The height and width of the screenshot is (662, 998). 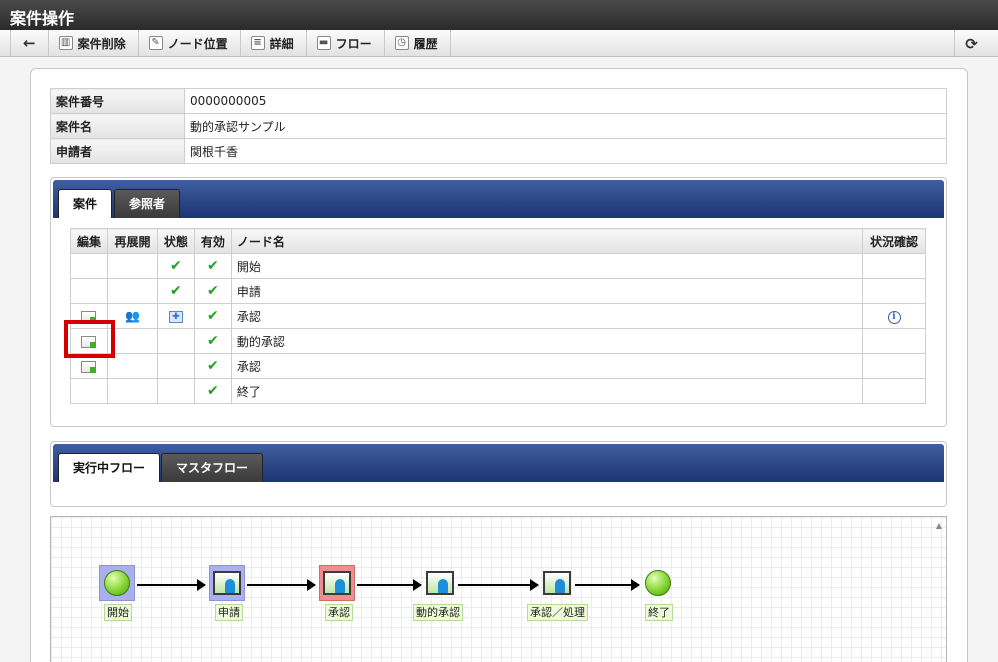 What do you see at coordinates (109, 467) in the screenshot?
I see `tab-running-flow: 実行中フロー` at bounding box center [109, 467].